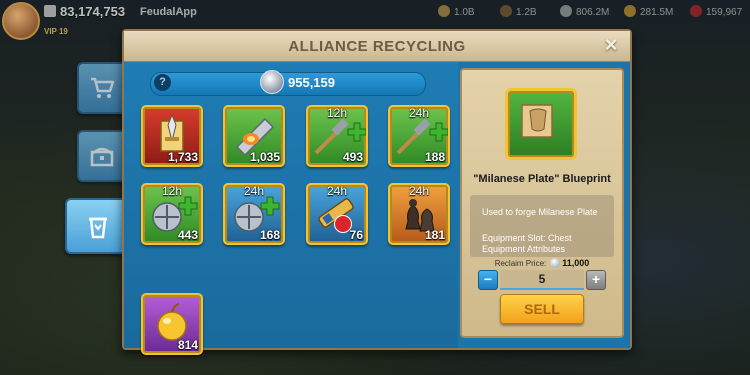 Image resolution: width=750 pixels, height=375 pixels. What do you see at coordinates (98, 228) in the screenshot?
I see `recycle-icon` at bounding box center [98, 228].